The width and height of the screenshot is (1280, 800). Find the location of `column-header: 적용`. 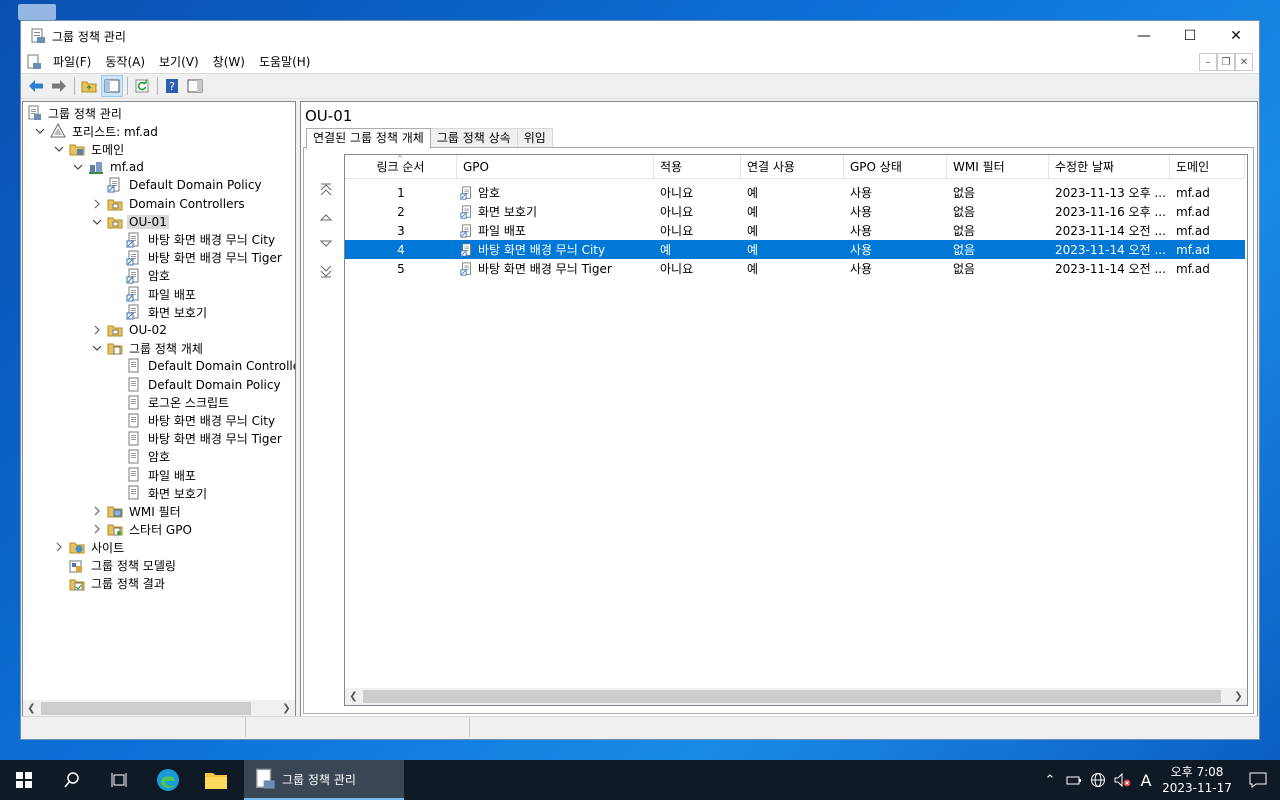

column-header: 적용 is located at coordinates (697, 167).